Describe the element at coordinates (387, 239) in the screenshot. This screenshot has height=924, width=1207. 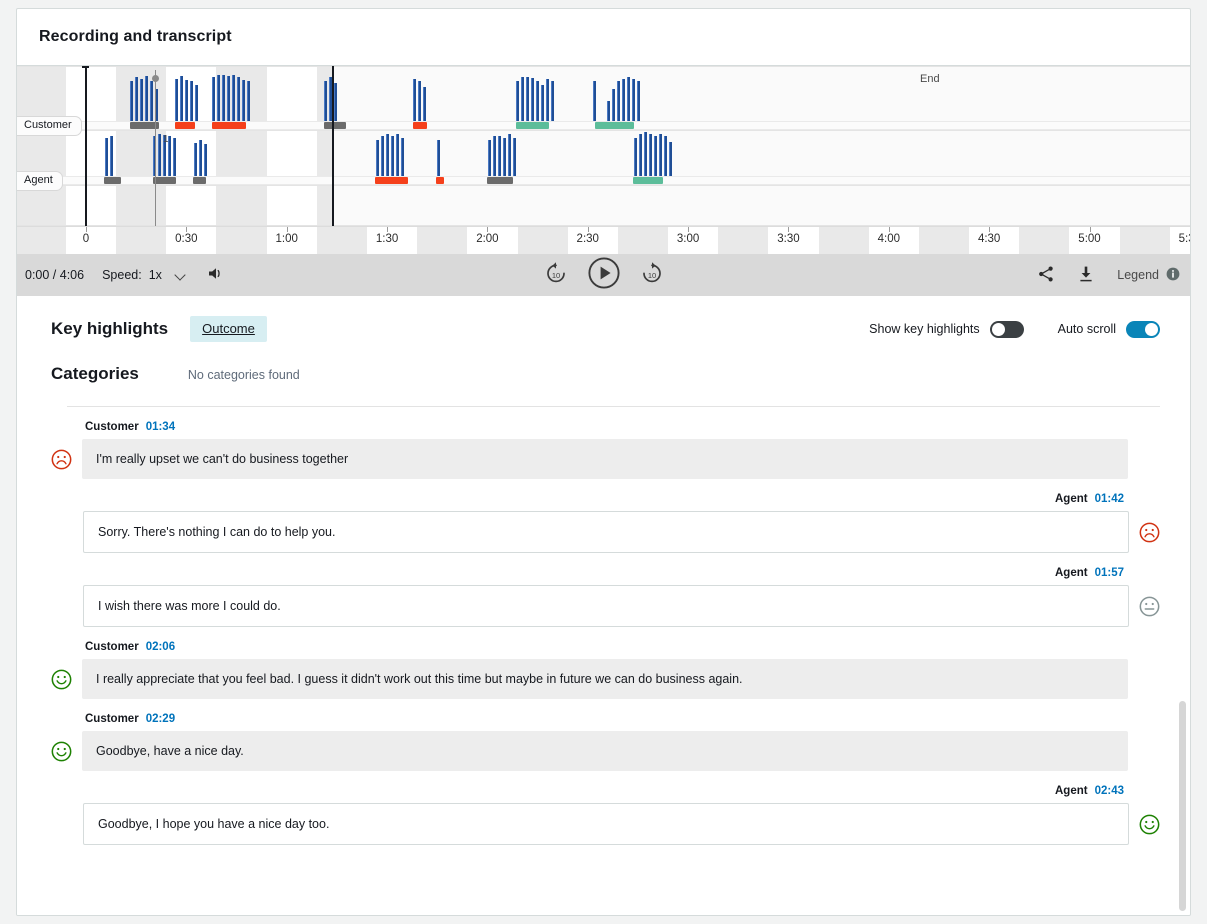
I see `axis-tick-label: 1:30` at that location.